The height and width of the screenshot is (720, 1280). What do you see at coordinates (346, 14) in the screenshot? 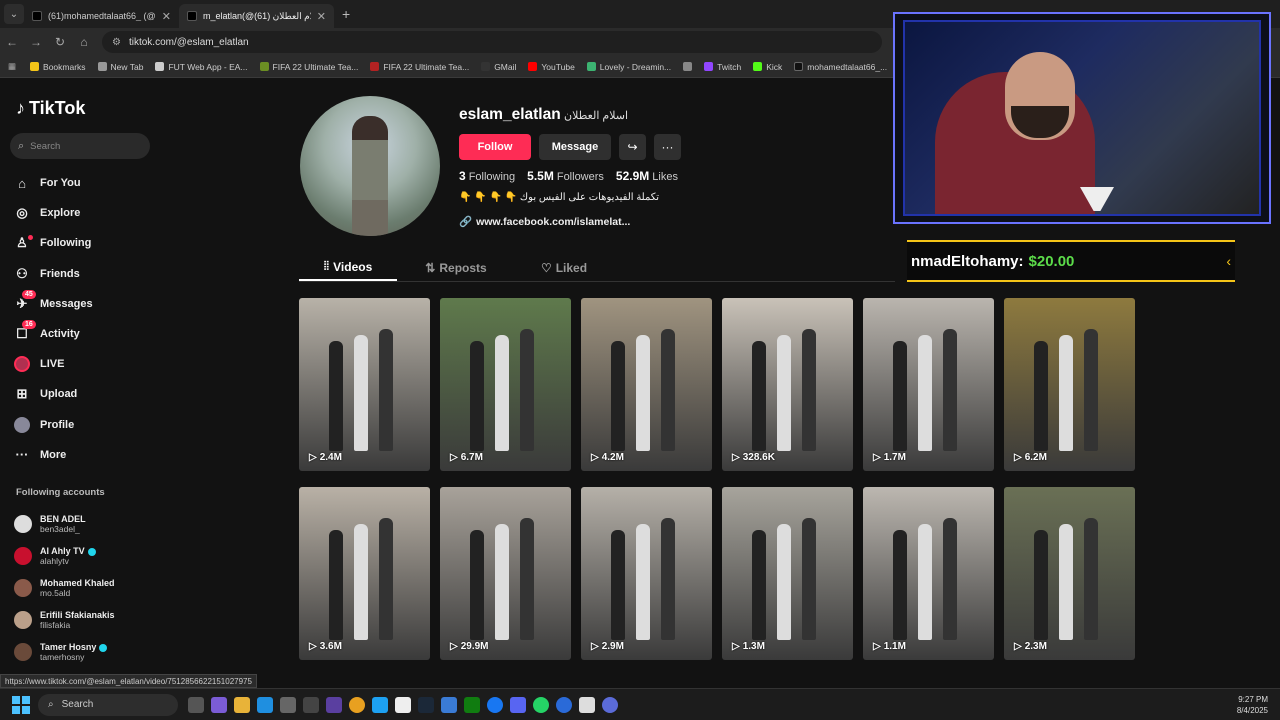
I see `new-tab-icon: +` at bounding box center [346, 14].